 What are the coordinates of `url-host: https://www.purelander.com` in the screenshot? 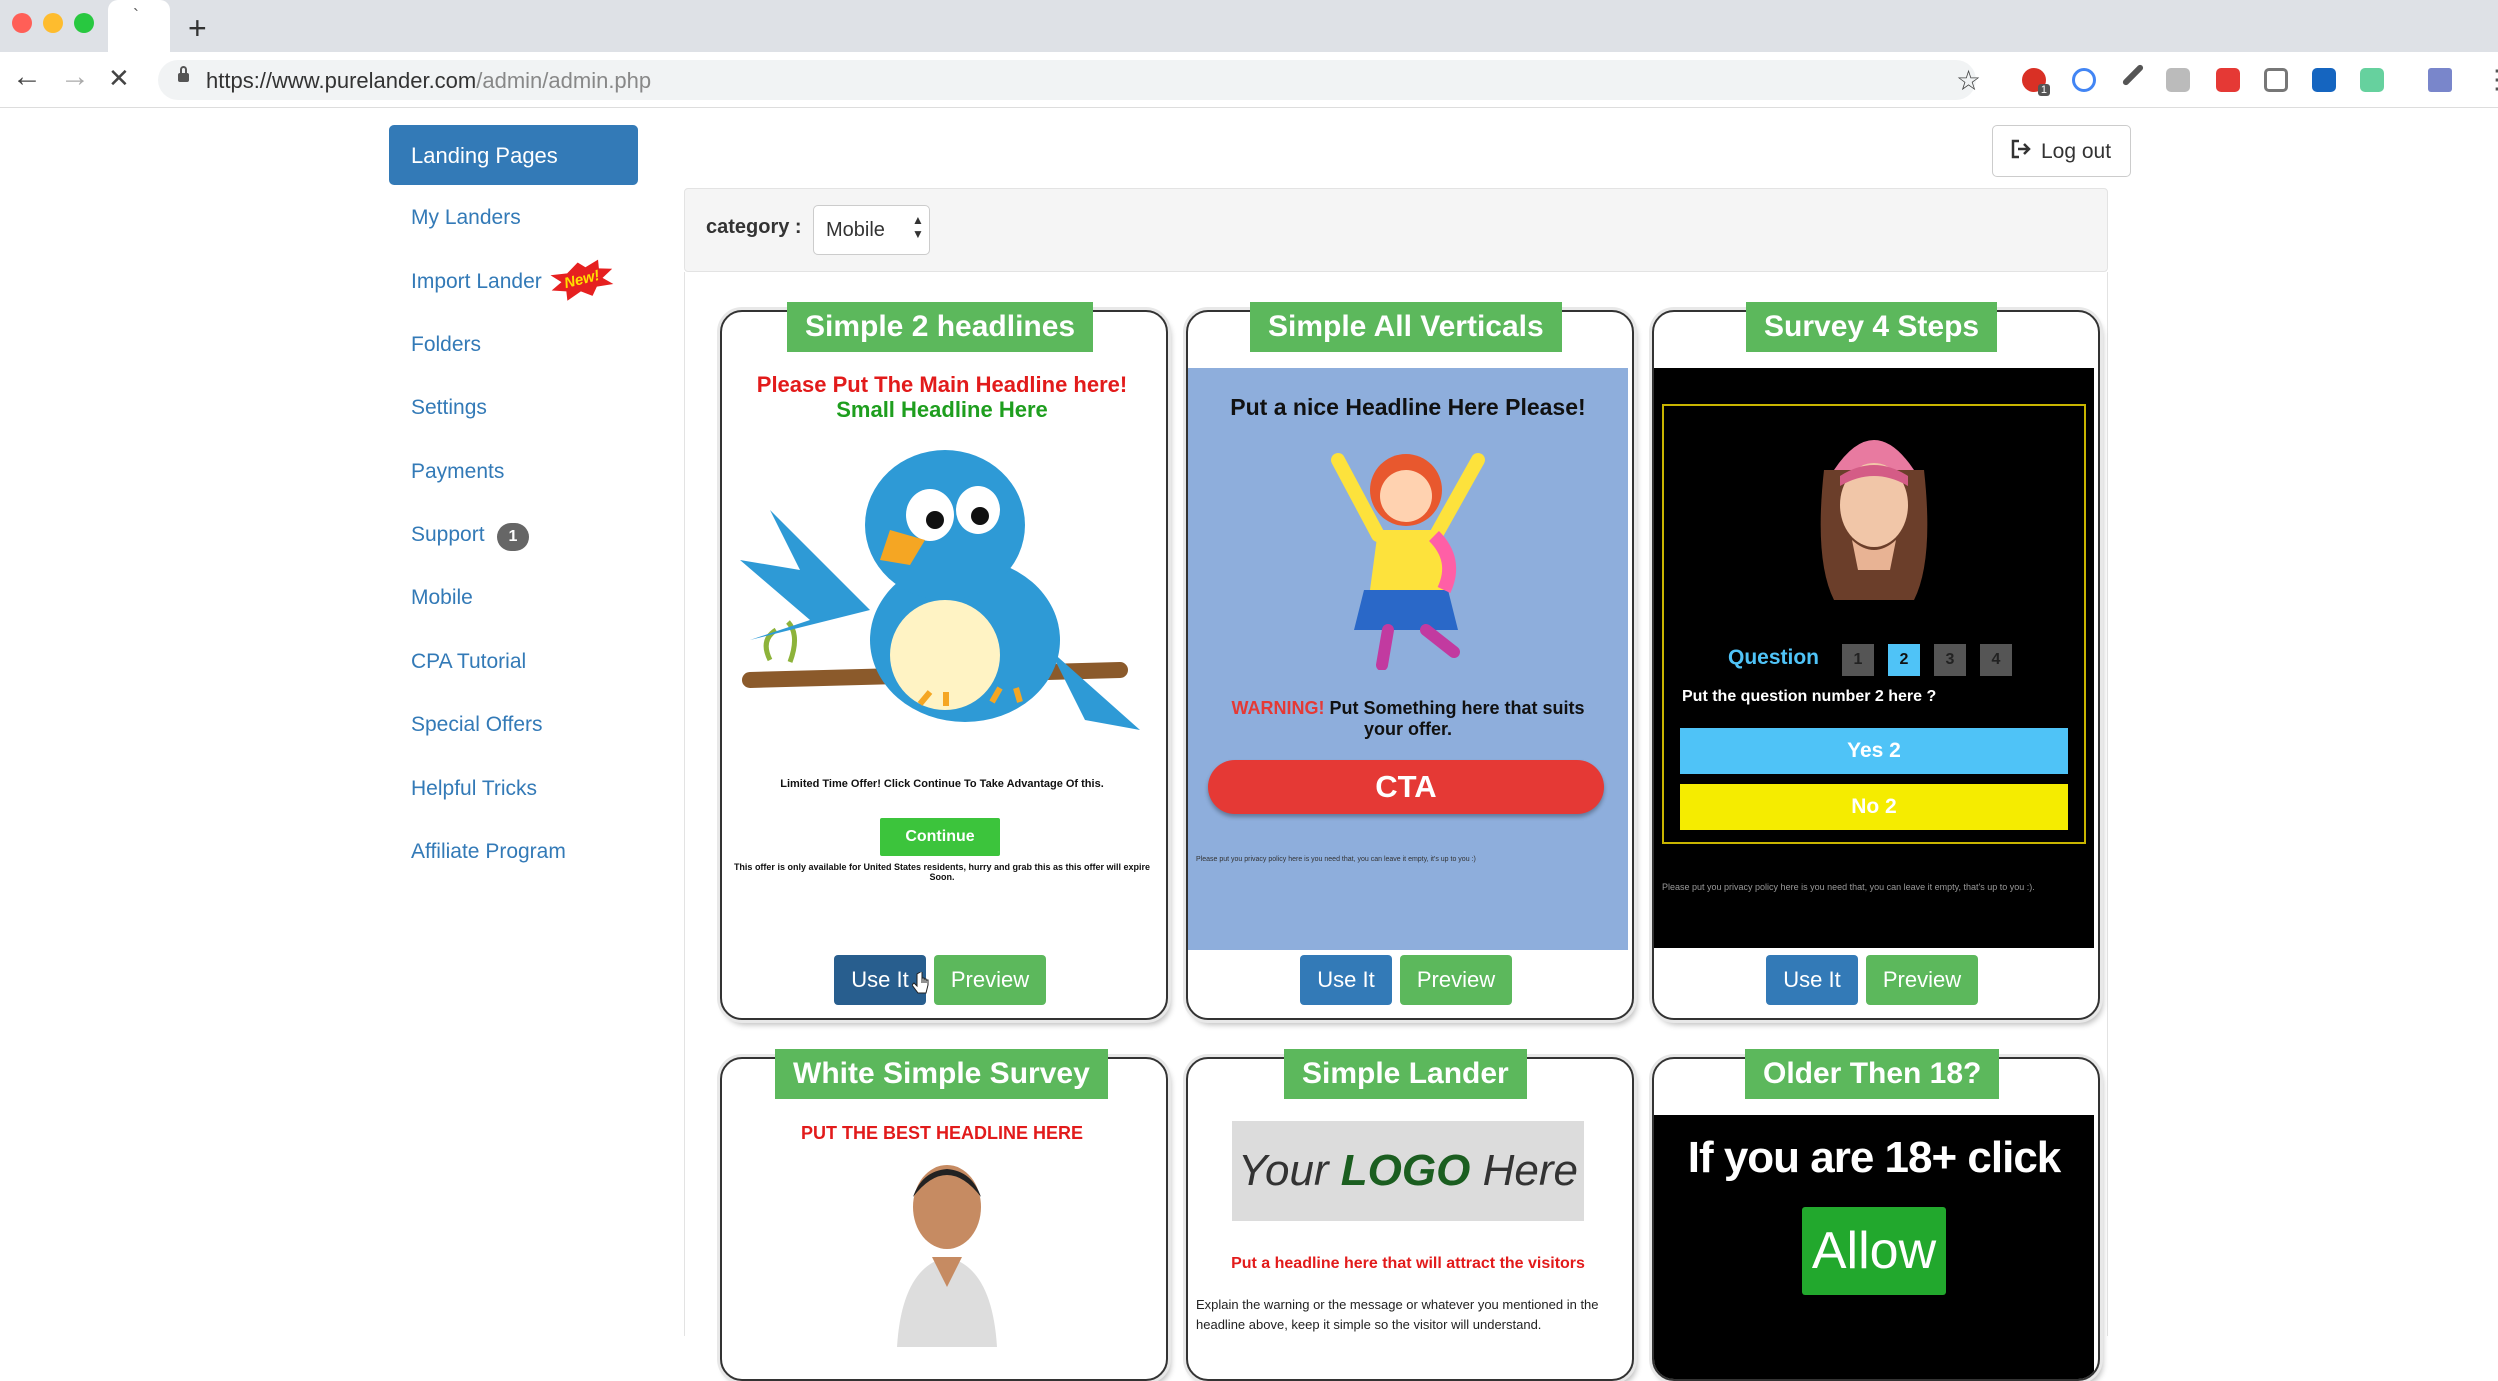 It's located at (341, 80).